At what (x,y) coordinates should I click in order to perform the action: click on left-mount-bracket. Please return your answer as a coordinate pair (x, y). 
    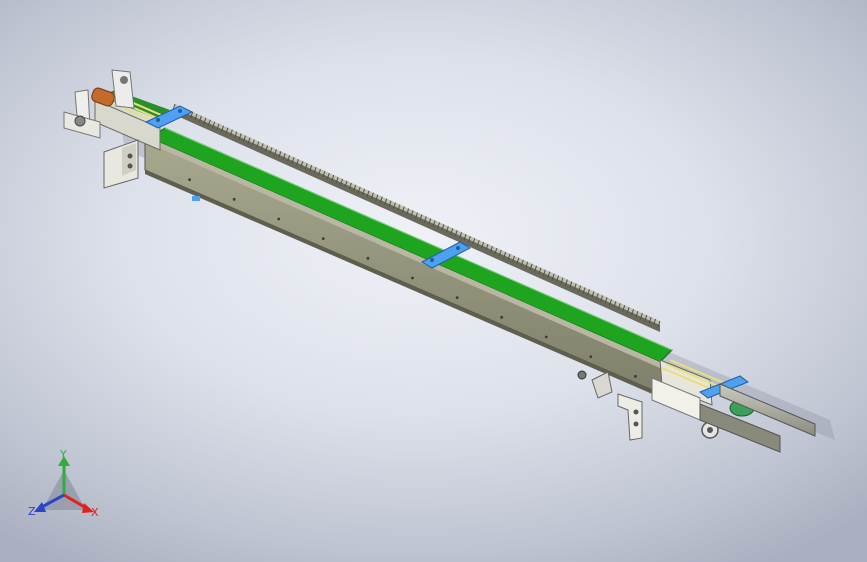
    Looking at the image, I should click on (121, 164).